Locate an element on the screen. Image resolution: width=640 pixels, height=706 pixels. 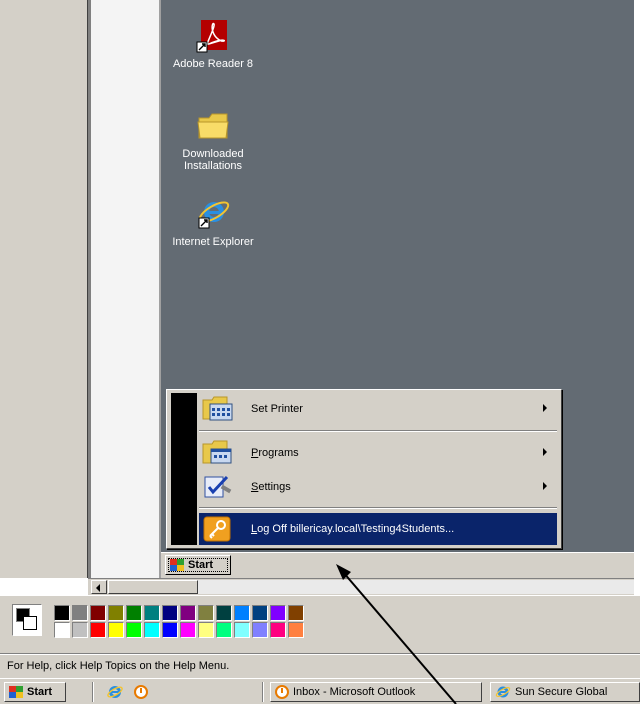
scroll-left-arrow-icon is located at coordinates (99, 587).